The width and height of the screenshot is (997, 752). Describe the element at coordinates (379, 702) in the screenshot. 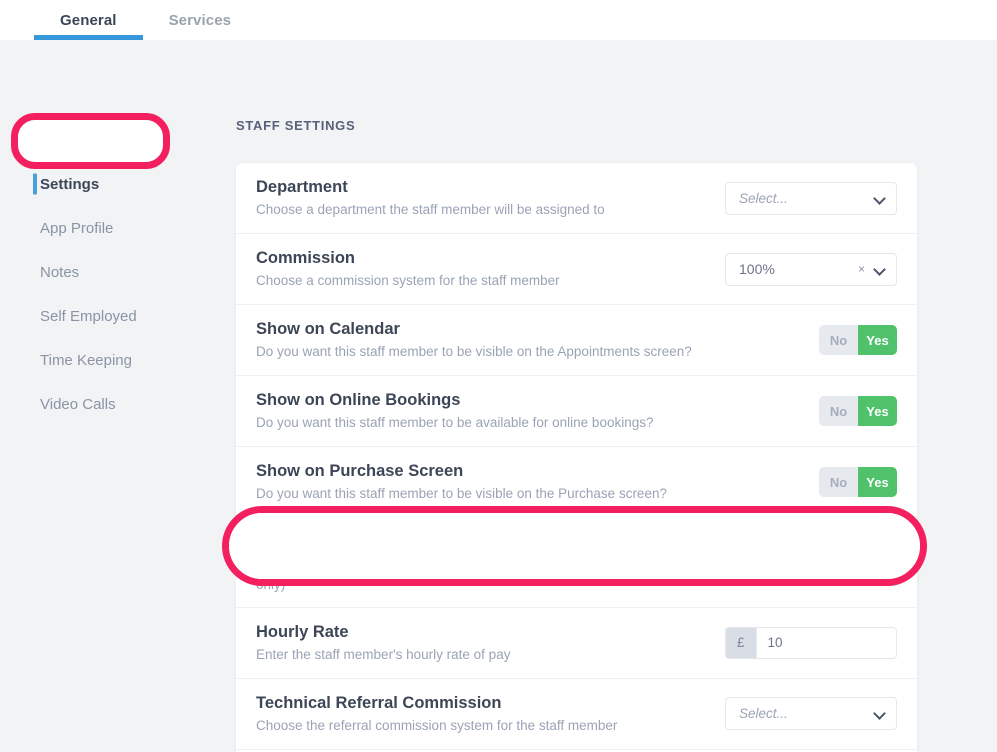

I see `row-title: Technical Referral Commission` at that location.